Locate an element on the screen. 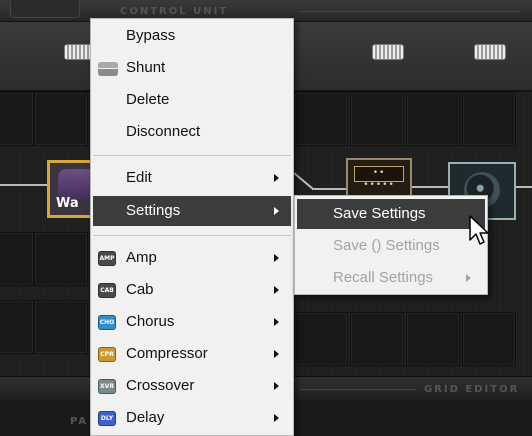 Image resolution: width=532 pixels, height=436 pixels. cab-icon: CAB is located at coordinates (107, 290).